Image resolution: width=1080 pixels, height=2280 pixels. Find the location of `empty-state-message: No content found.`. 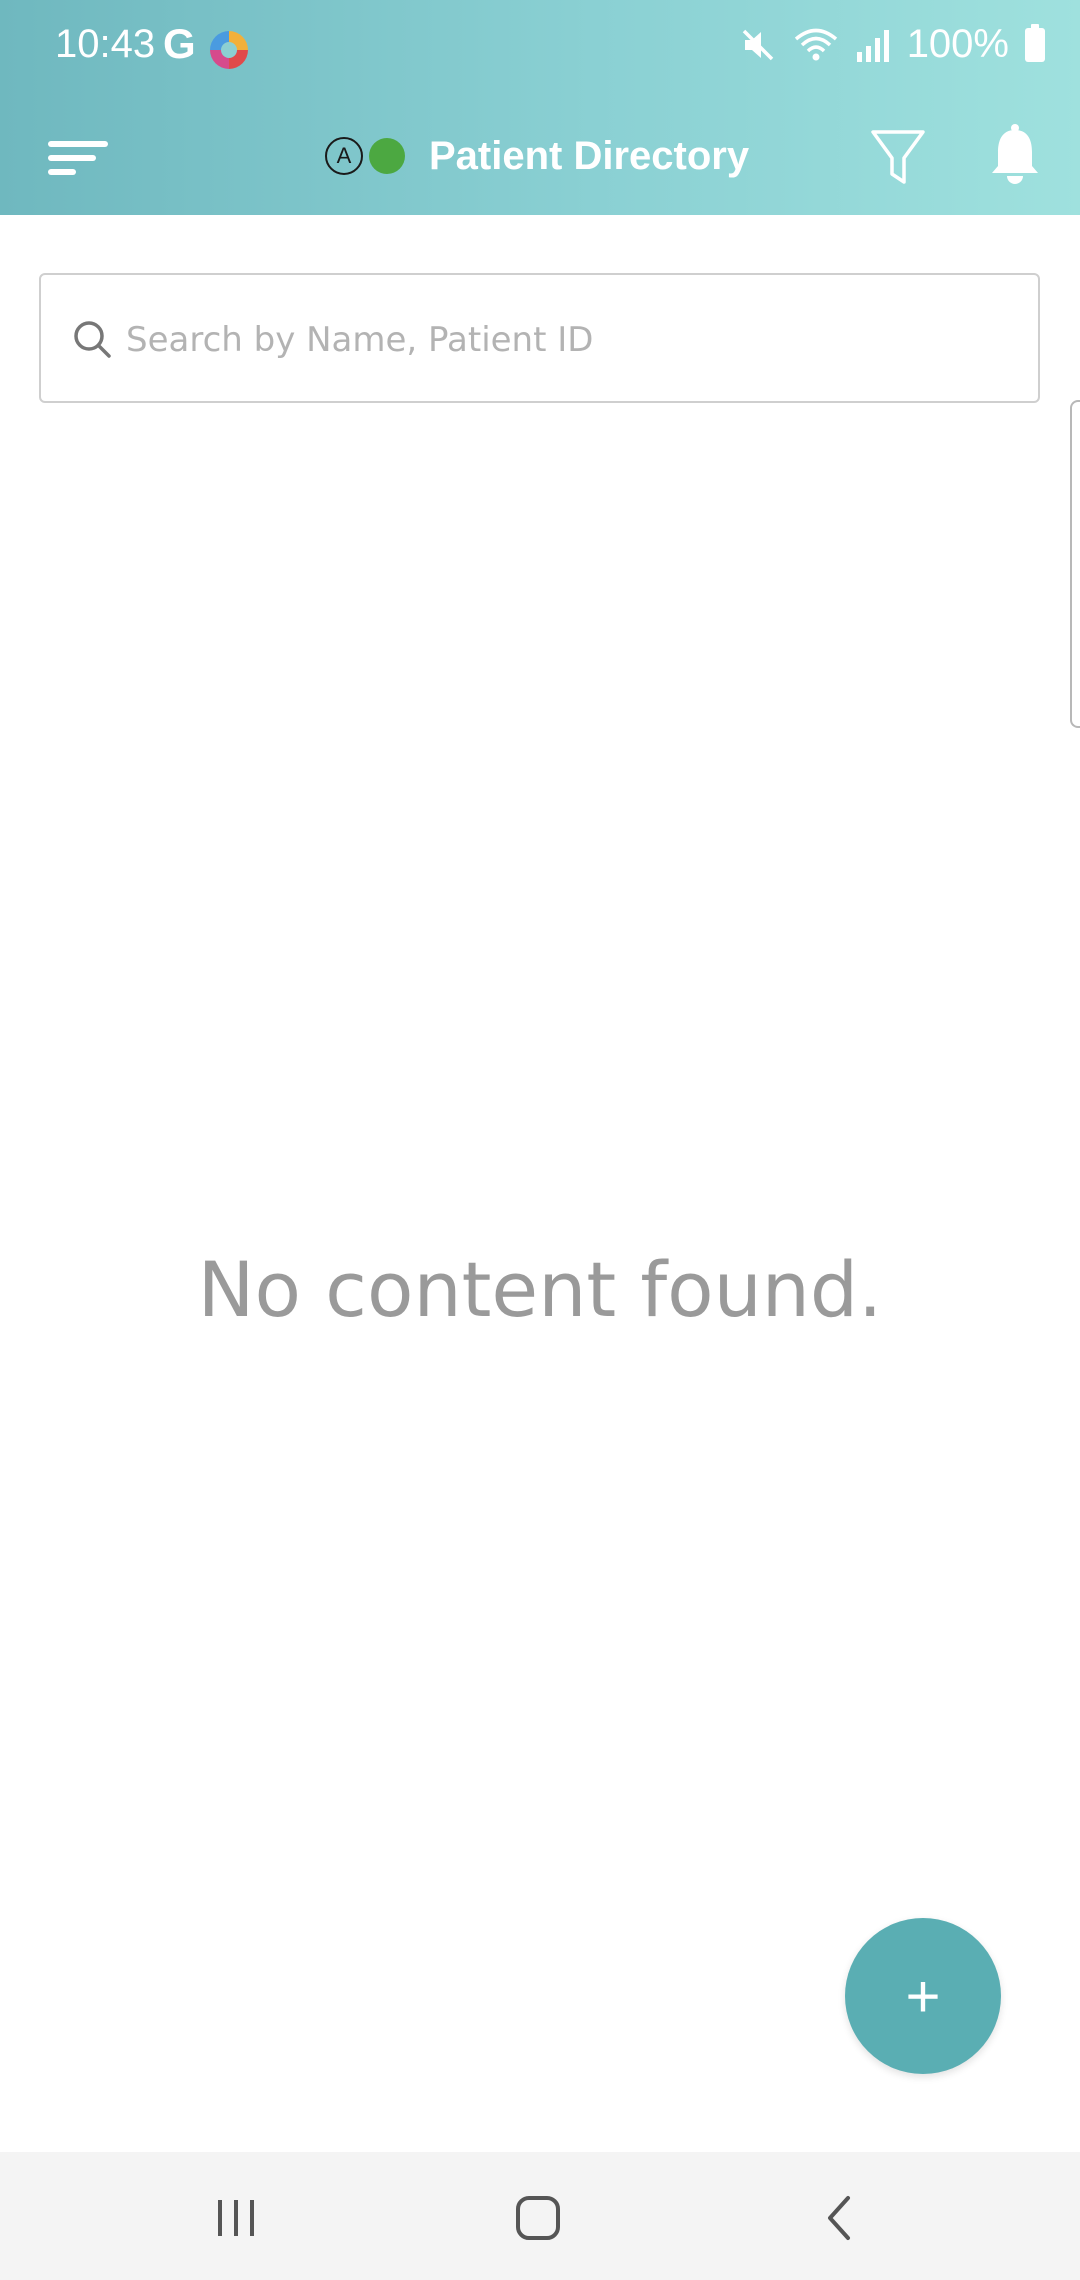

empty-state-message: No content found. is located at coordinates (540, 1289).